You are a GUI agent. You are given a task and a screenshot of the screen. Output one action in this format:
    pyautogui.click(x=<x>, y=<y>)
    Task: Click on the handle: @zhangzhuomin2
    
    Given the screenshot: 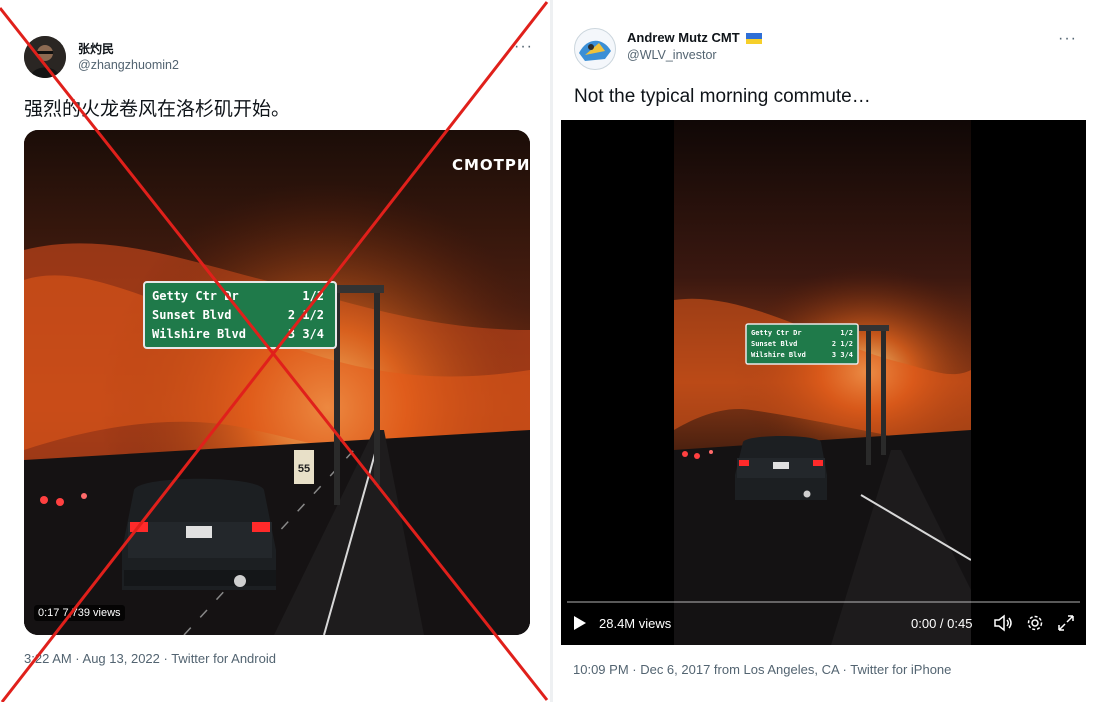 What is the action you would take?
    pyautogui.click(x=128, y=65)
    